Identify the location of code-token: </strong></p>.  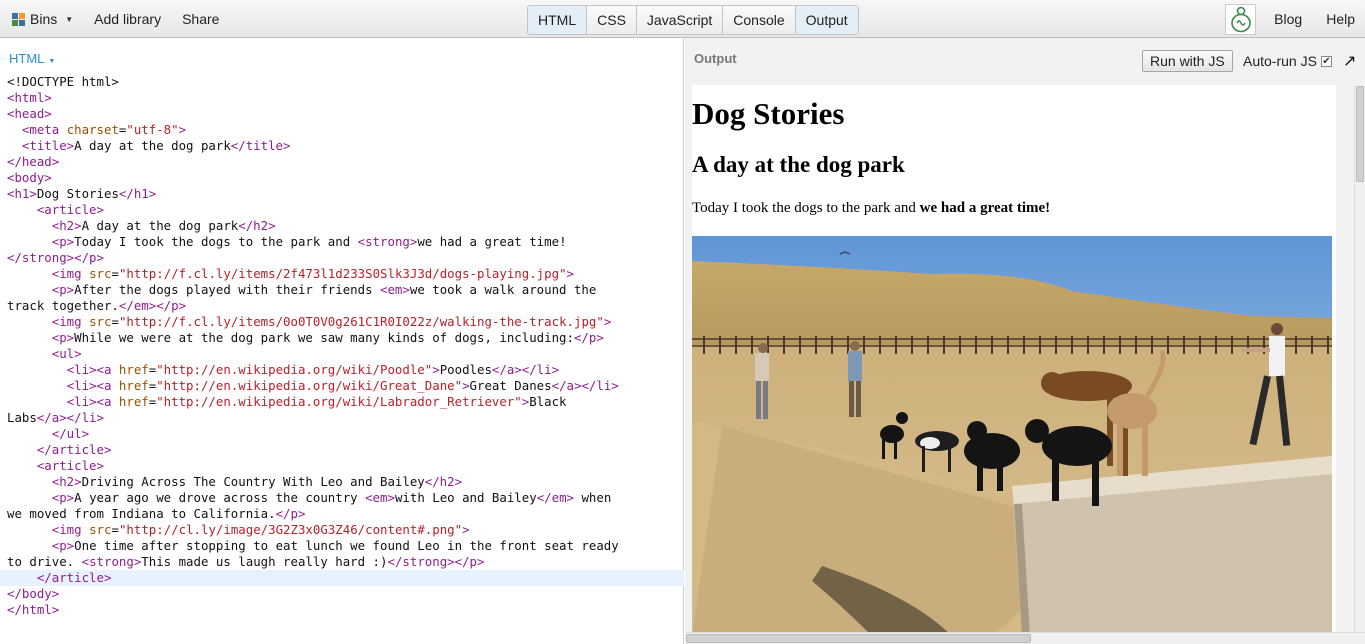
(55, 257).